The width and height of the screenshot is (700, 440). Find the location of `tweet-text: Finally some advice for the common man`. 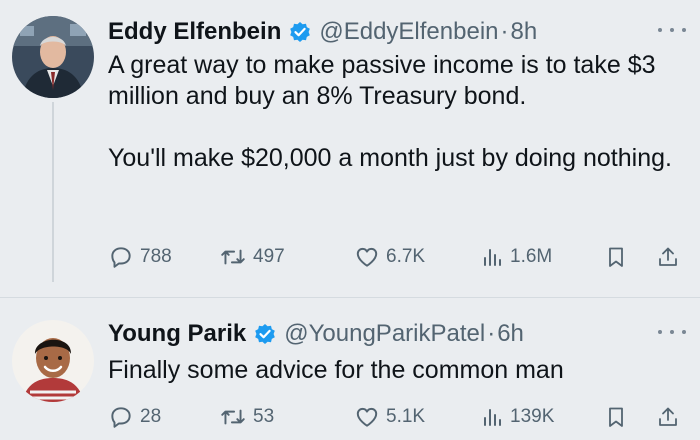

tweet-text: Finally some advice for the common man is located at coordinates (398, 370).